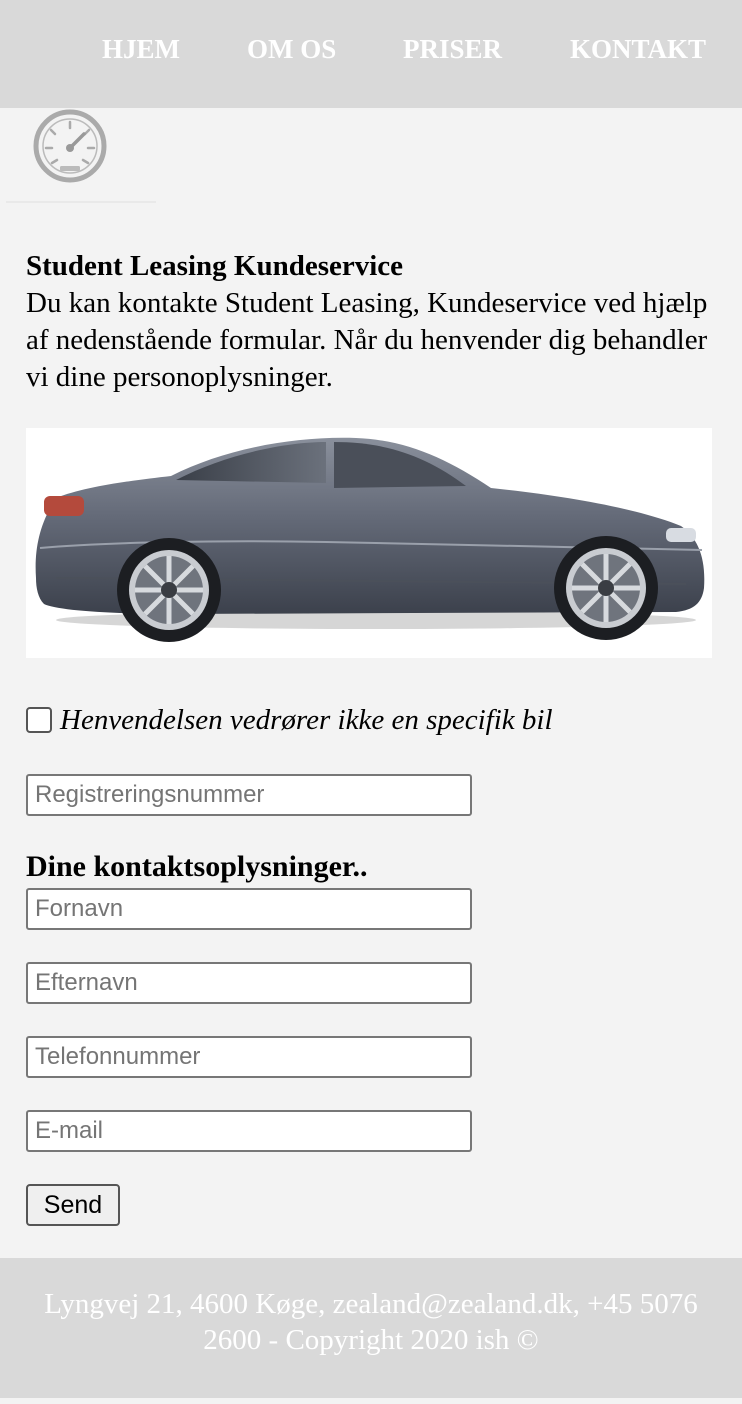  I want to click on nav-link-om-os: OM OS, so click(291, 49).